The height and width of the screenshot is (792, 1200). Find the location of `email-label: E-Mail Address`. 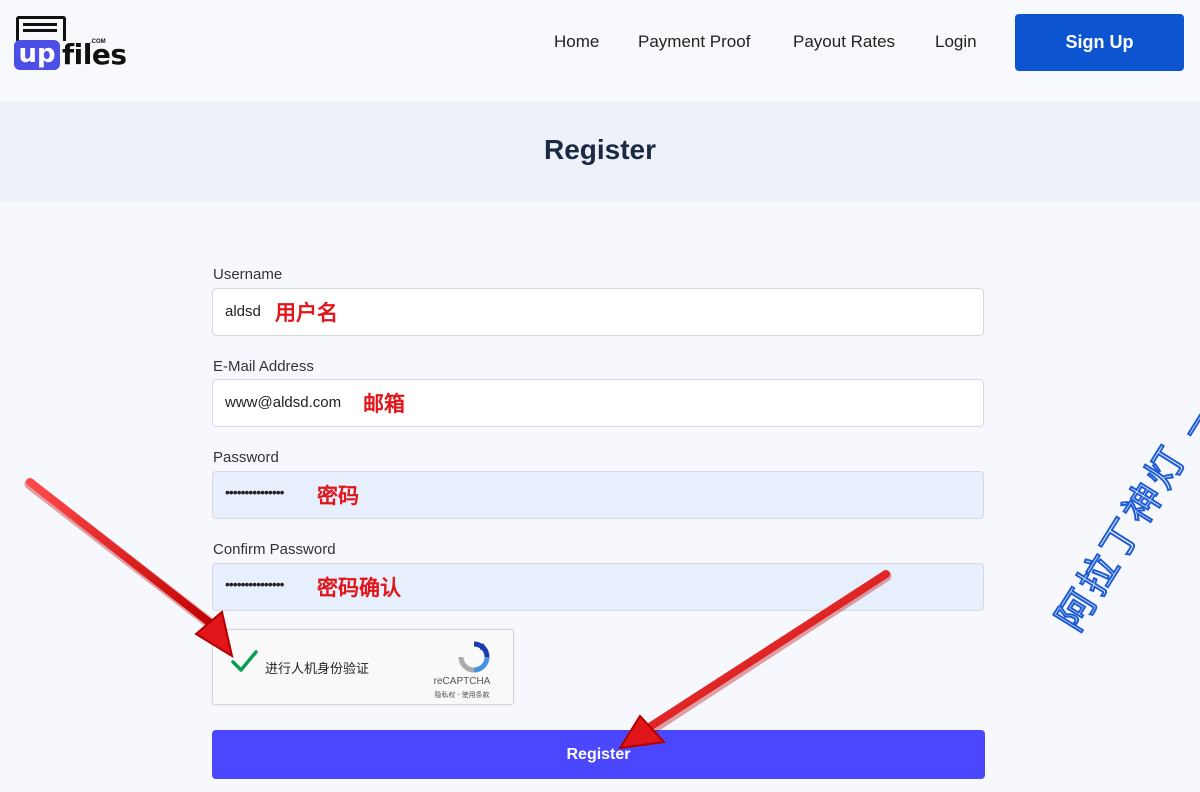

email-label: E-Mail Address is located at coordinates (263, 366).